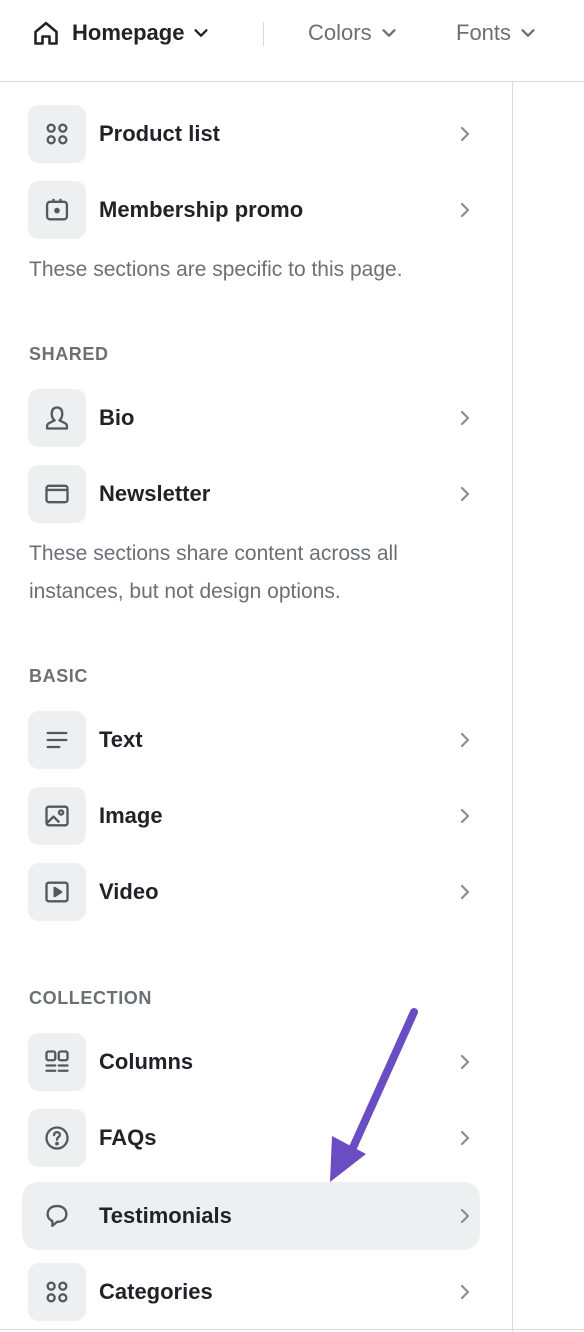  I want to click on person-icon, so click(57, 418).